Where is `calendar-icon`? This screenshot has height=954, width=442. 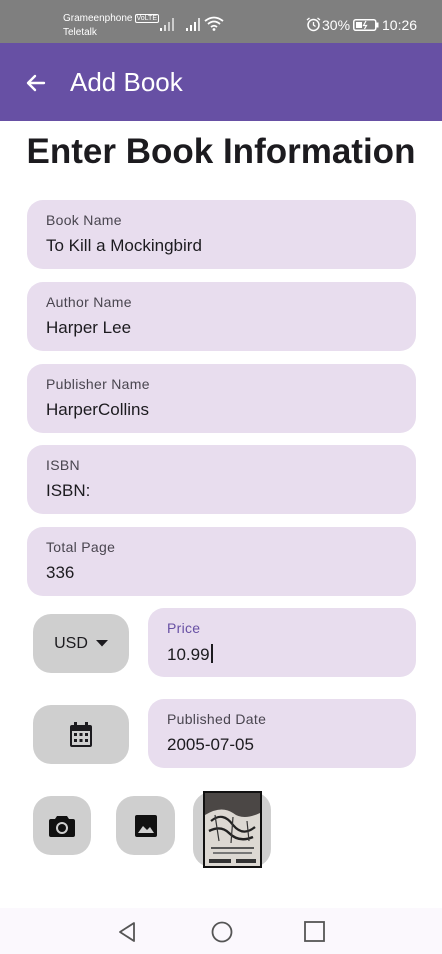 calendar-icon is located at coordinates (81, 734).